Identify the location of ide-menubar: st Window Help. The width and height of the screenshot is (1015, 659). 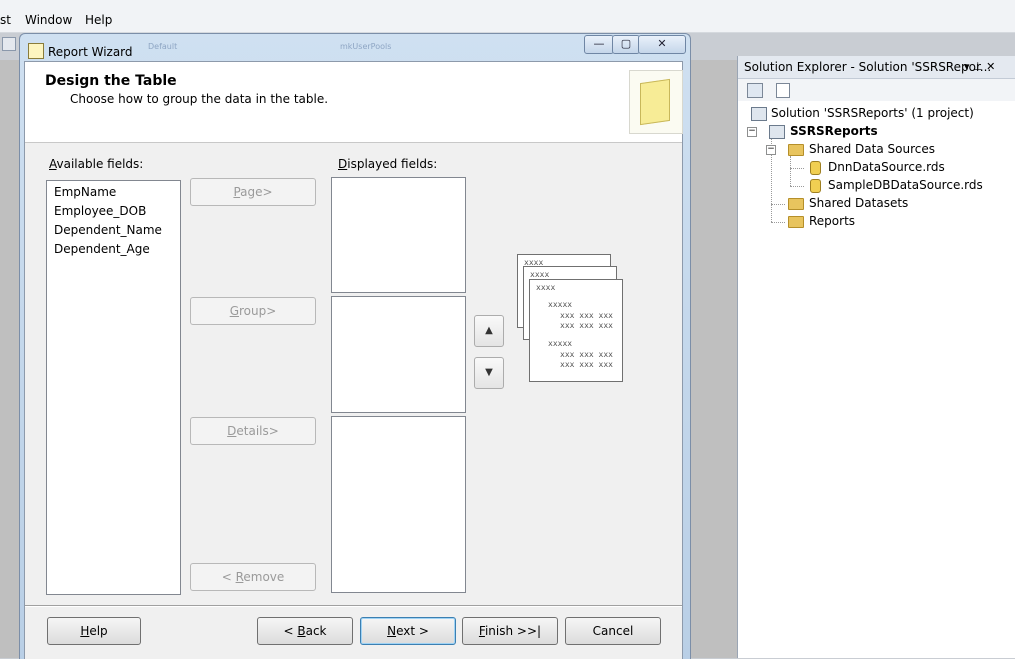
(507, 16).